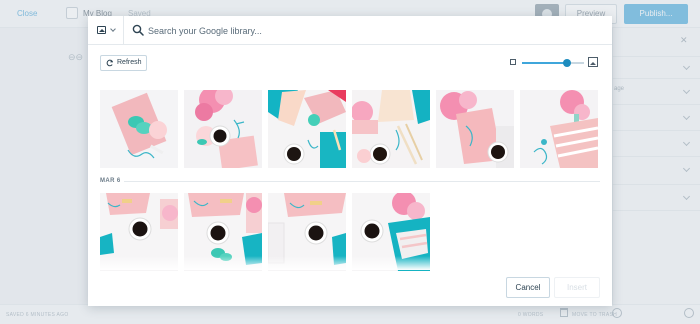 The height and width of the screenshot is (324, 700). Describe the element at coordinates (513, 62) in the screenshot. I see `small-thumbnails-icon` at that location.